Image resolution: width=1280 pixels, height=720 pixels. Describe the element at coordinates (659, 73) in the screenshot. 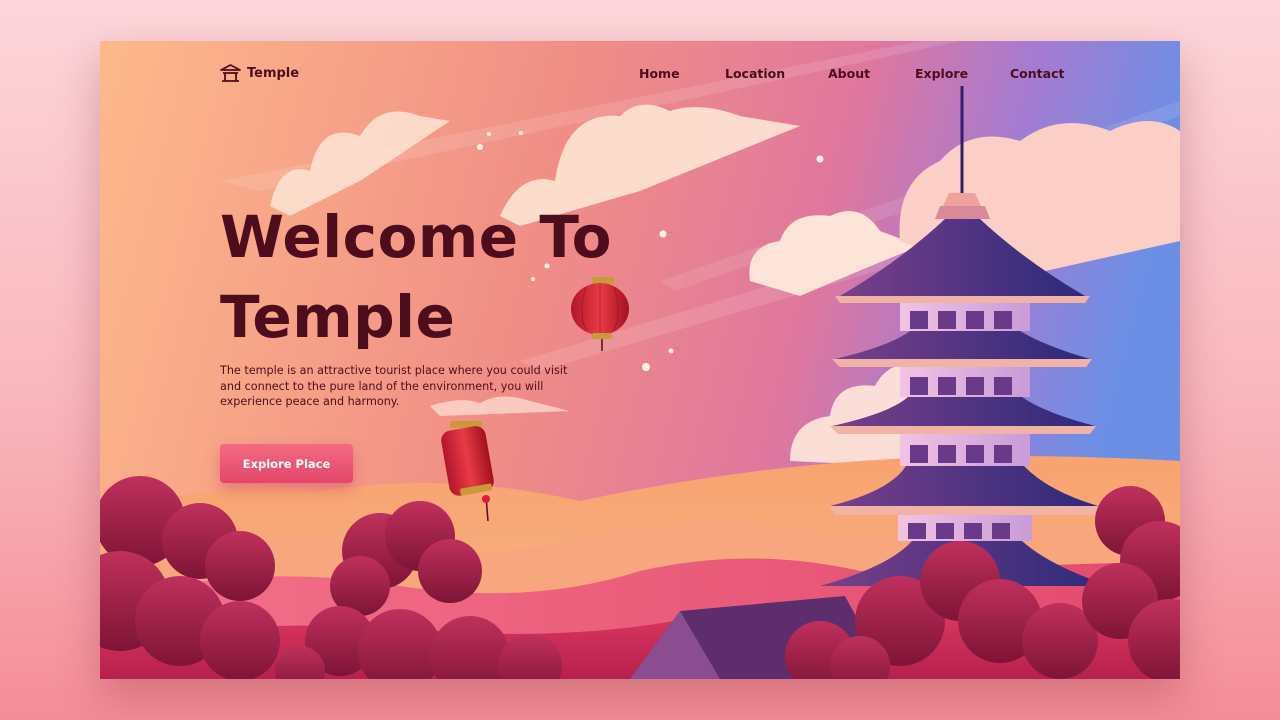

I see `nav-home: Home` at that location.